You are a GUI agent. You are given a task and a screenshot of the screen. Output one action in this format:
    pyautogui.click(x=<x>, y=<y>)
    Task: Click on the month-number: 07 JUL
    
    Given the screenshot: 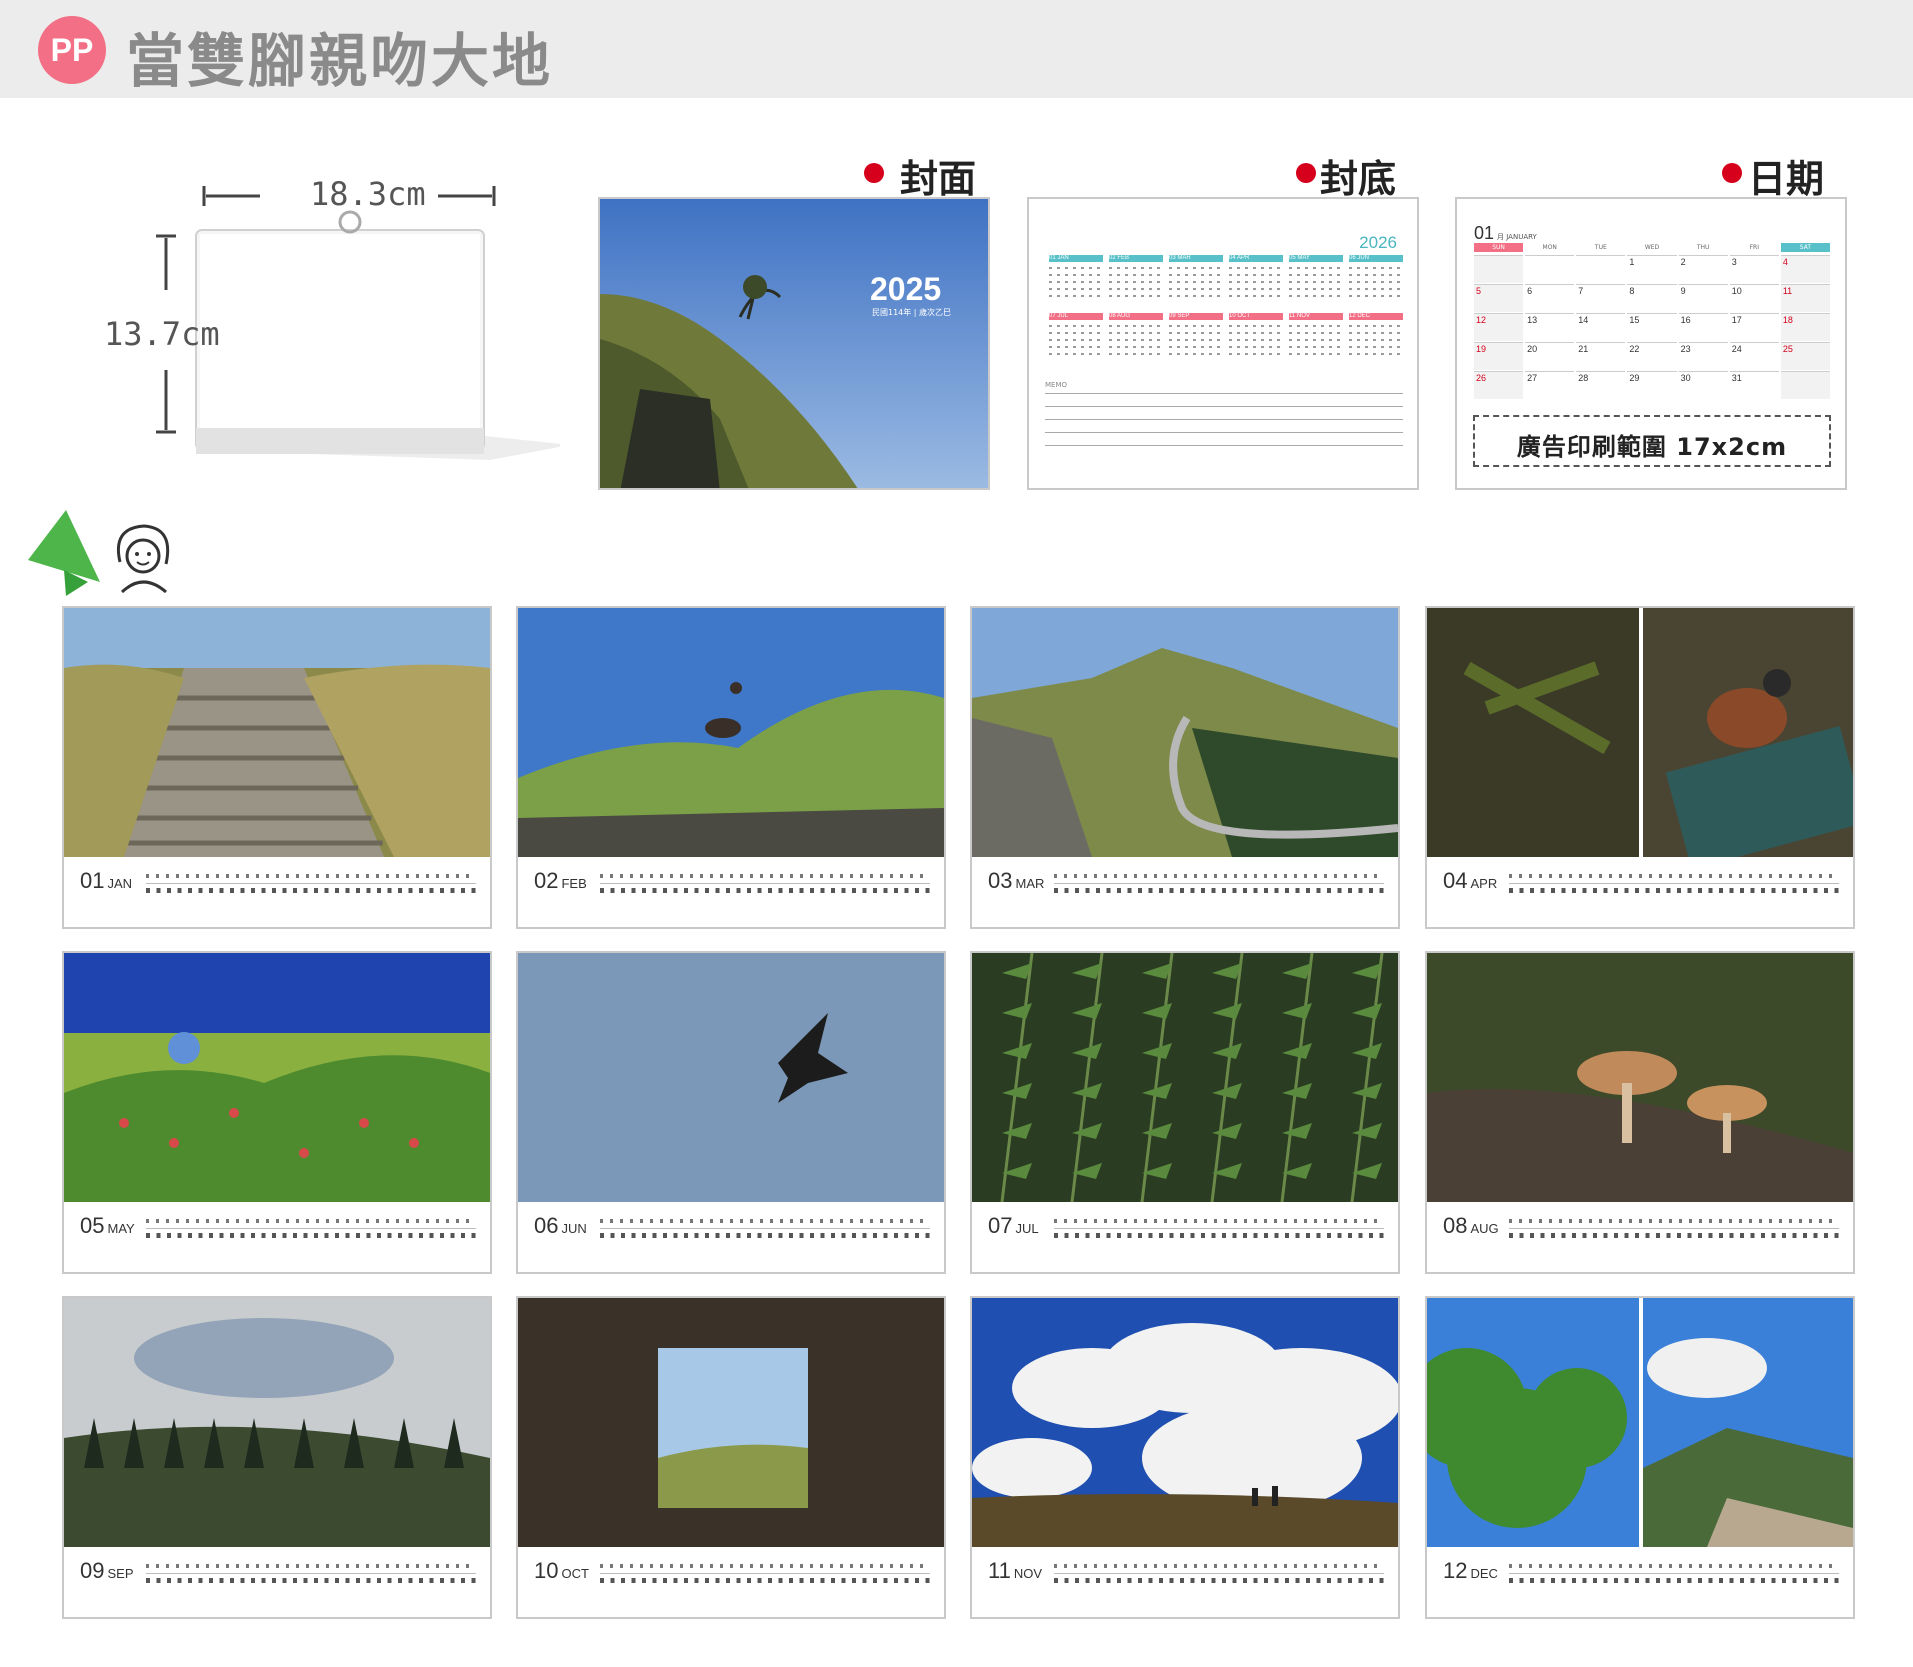 What is the action you would take?
    pyautogui.click(x=1013, y=1225)
    